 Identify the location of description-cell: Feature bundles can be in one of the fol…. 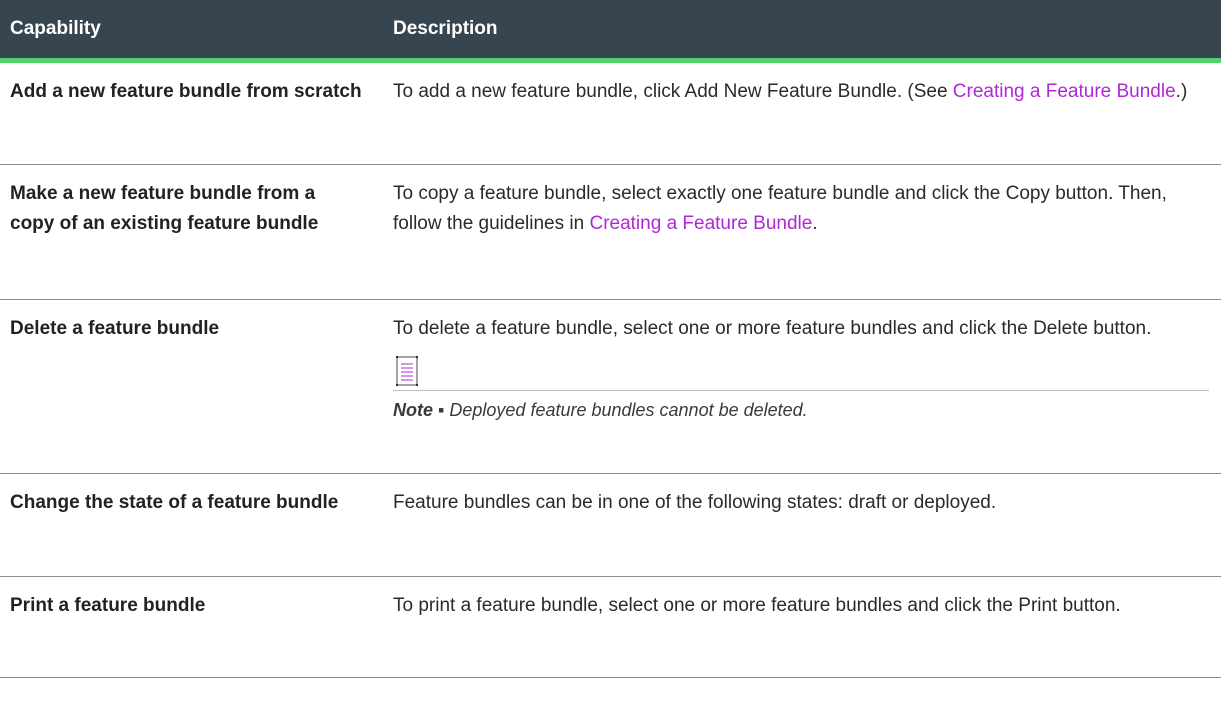
(799, 525).